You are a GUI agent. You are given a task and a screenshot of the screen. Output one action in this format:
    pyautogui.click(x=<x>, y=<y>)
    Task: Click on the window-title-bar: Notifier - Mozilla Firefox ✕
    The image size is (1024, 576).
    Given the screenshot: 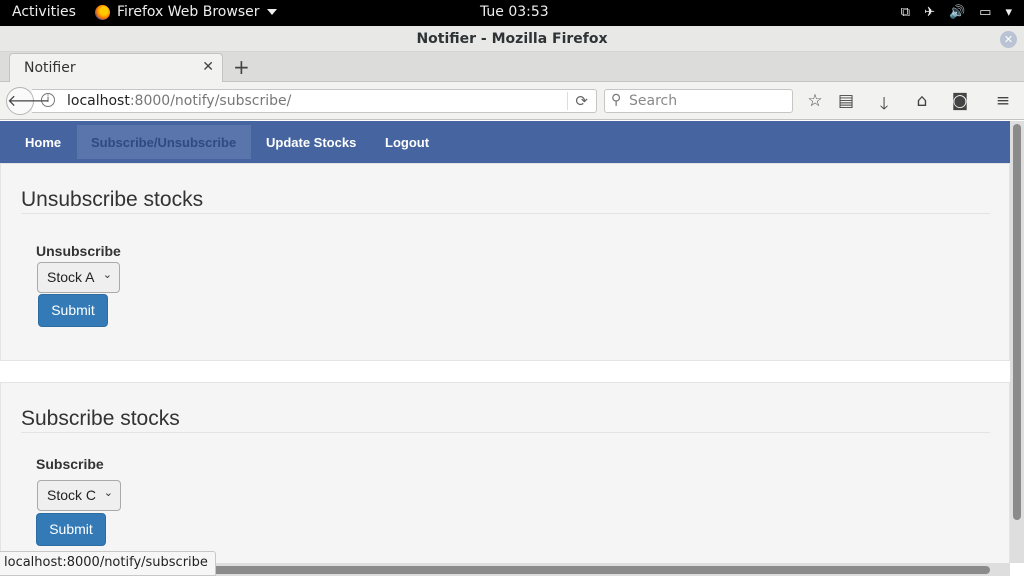 What is the action you would take?
    pyautogui.click(x=512, y=39)
    